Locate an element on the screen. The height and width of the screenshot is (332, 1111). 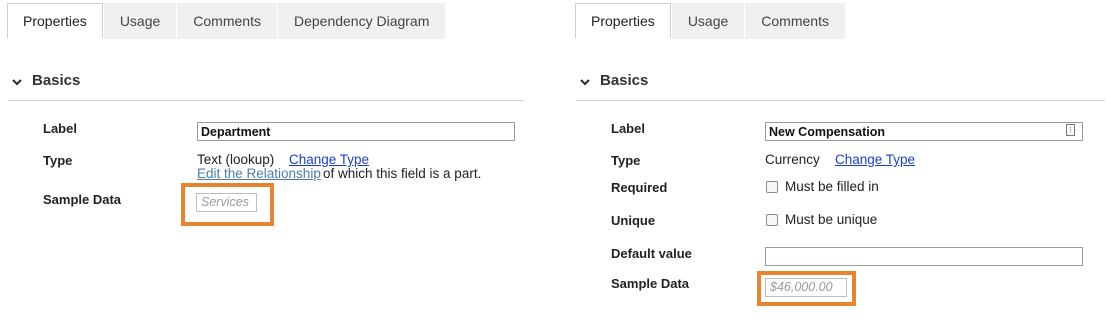
tab-bar: Properties Usage Comments is located at coordinates (710, 21).